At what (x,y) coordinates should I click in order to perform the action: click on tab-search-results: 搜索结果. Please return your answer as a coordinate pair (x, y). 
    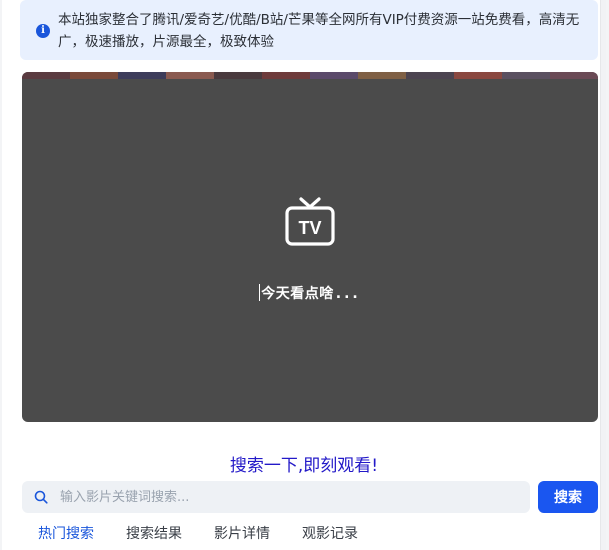
    Looking at the image, I should click on (154, 535).